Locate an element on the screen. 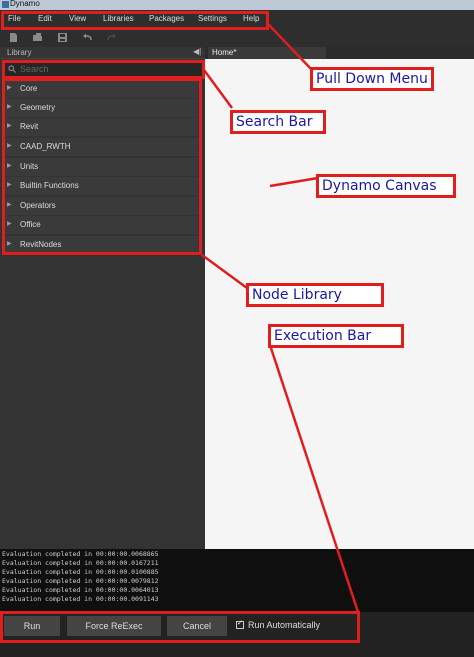  annotation-node-library: Node Library is located at coordinates (315, 295).